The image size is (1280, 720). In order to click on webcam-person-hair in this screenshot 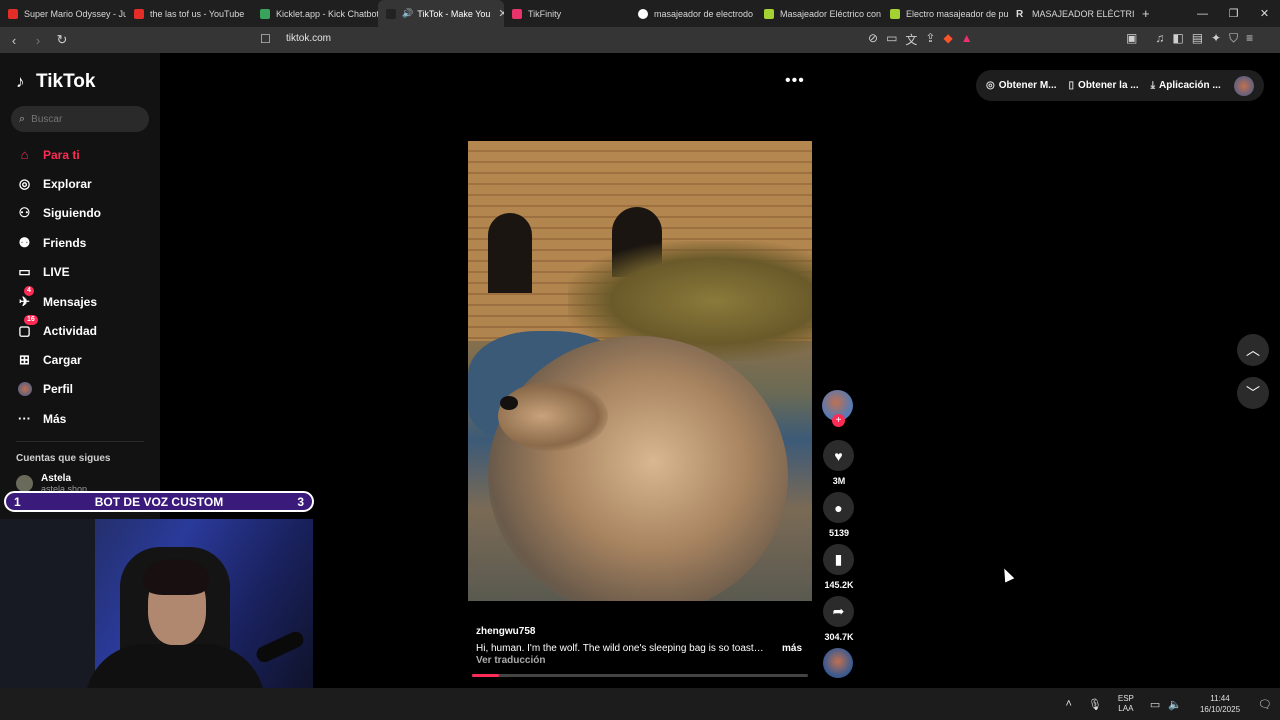, I will do `click(176, 577)`.